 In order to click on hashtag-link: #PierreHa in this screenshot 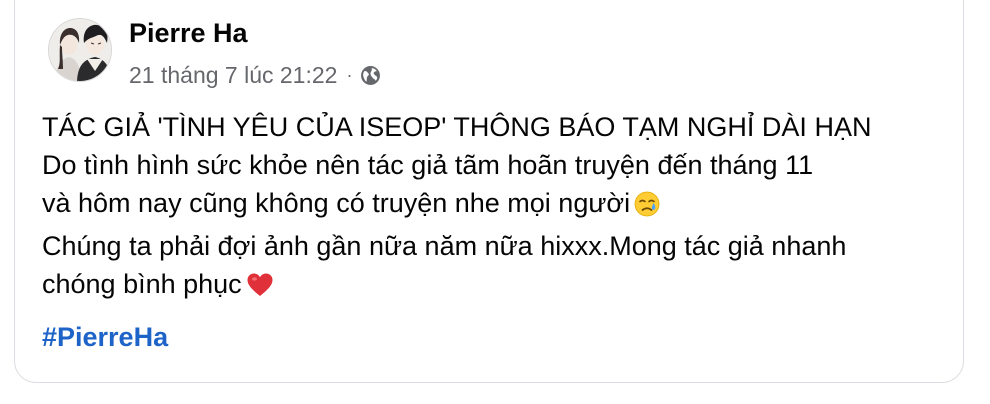, I will do `click(105, 337)`.